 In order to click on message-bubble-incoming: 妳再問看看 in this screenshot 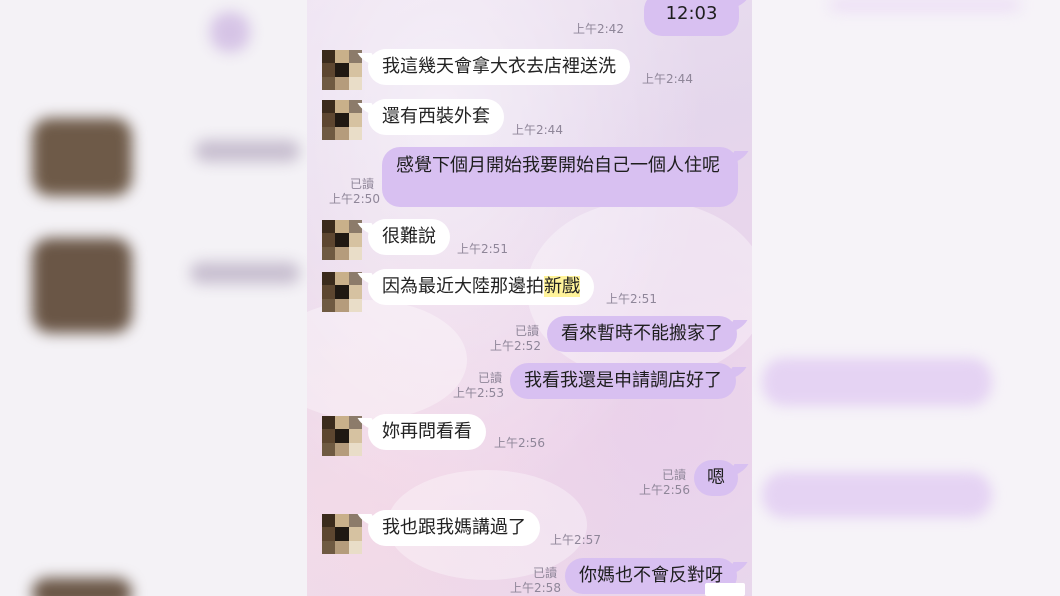, I will do `click(427, 432)`.